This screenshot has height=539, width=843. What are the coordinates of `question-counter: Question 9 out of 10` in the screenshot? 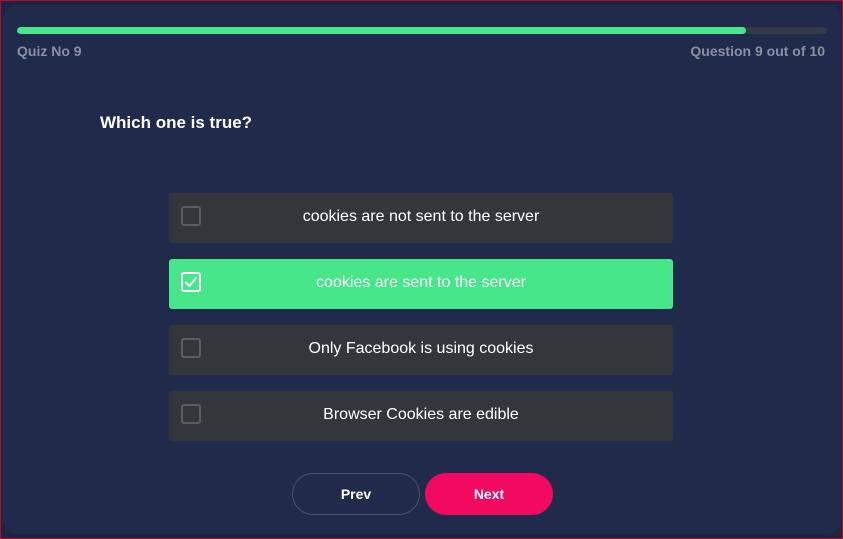 It's located at (757, 51).